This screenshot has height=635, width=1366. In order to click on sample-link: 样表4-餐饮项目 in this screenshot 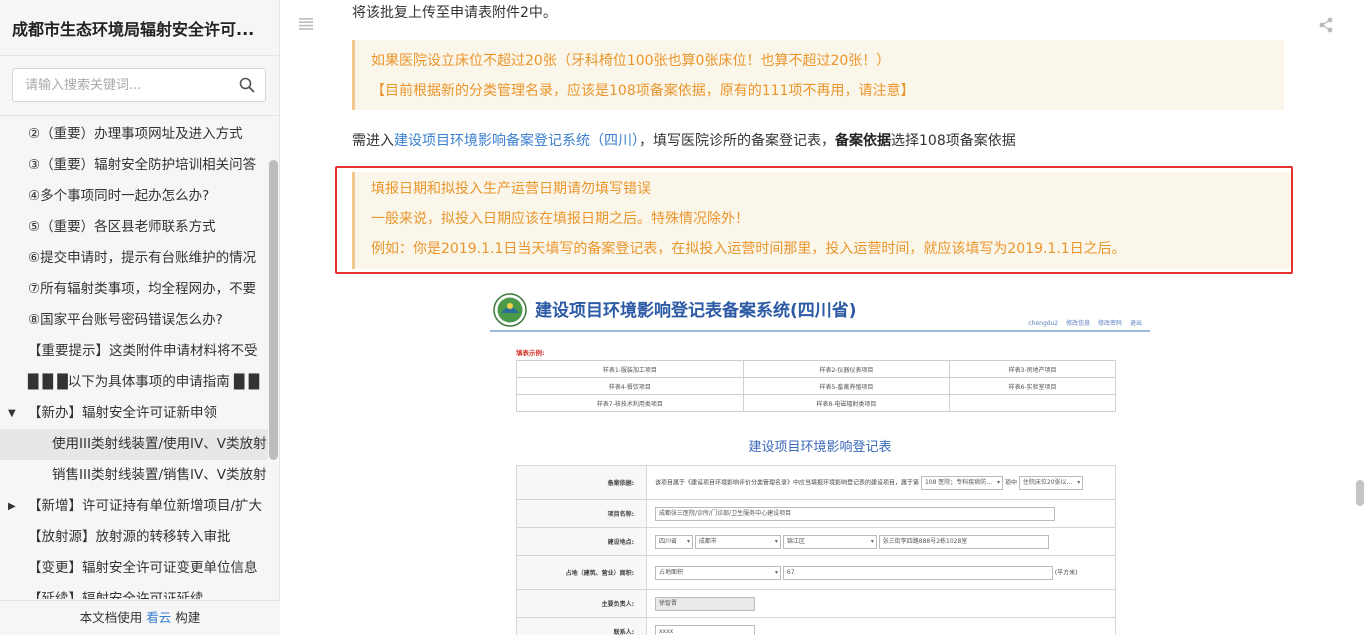, I will do `click(630, 386)`.